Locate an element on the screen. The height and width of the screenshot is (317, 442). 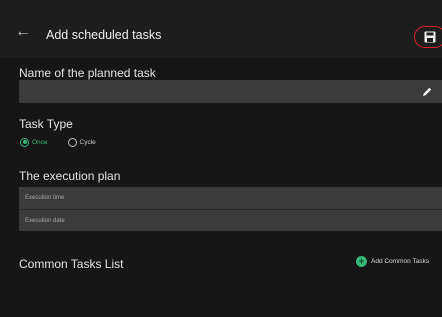
task-type-radio-group: Once Cycle is located at coordinates (68, 142).